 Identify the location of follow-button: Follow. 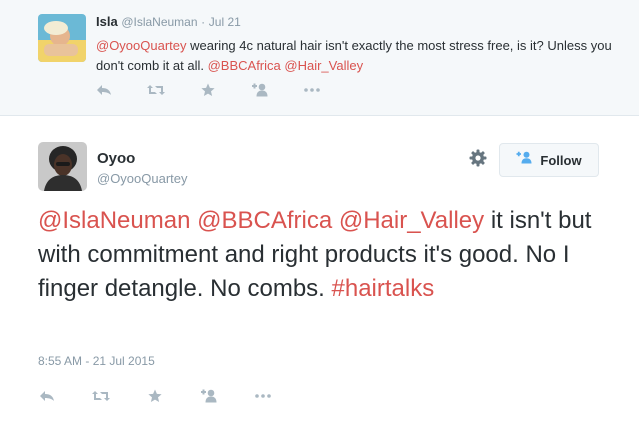
(549, 160).